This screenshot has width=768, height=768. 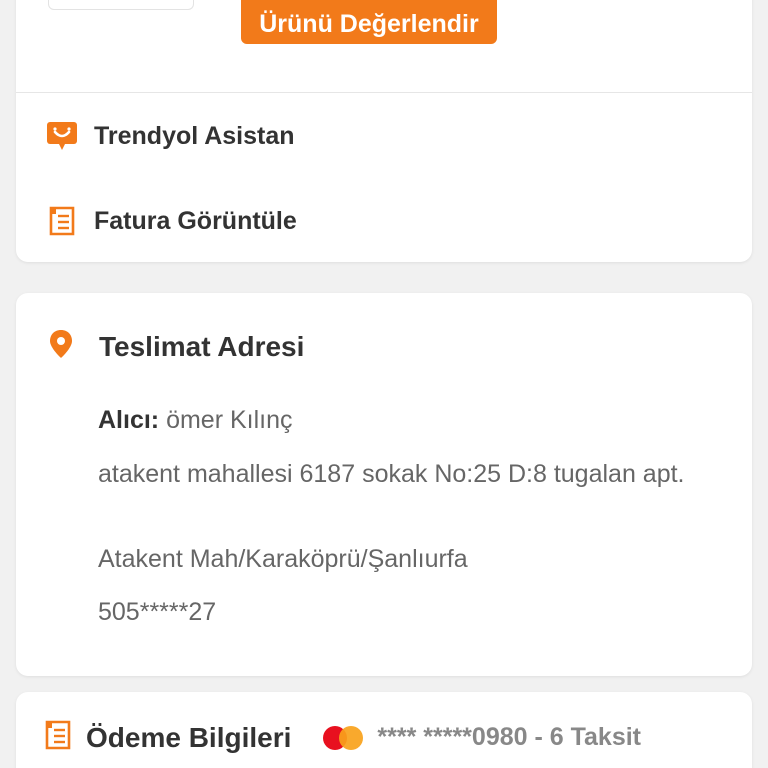 What do you see at coordinates (344, 738) in the screenshot?
I see `mastercard-icon` at bounding box center [344, 738].